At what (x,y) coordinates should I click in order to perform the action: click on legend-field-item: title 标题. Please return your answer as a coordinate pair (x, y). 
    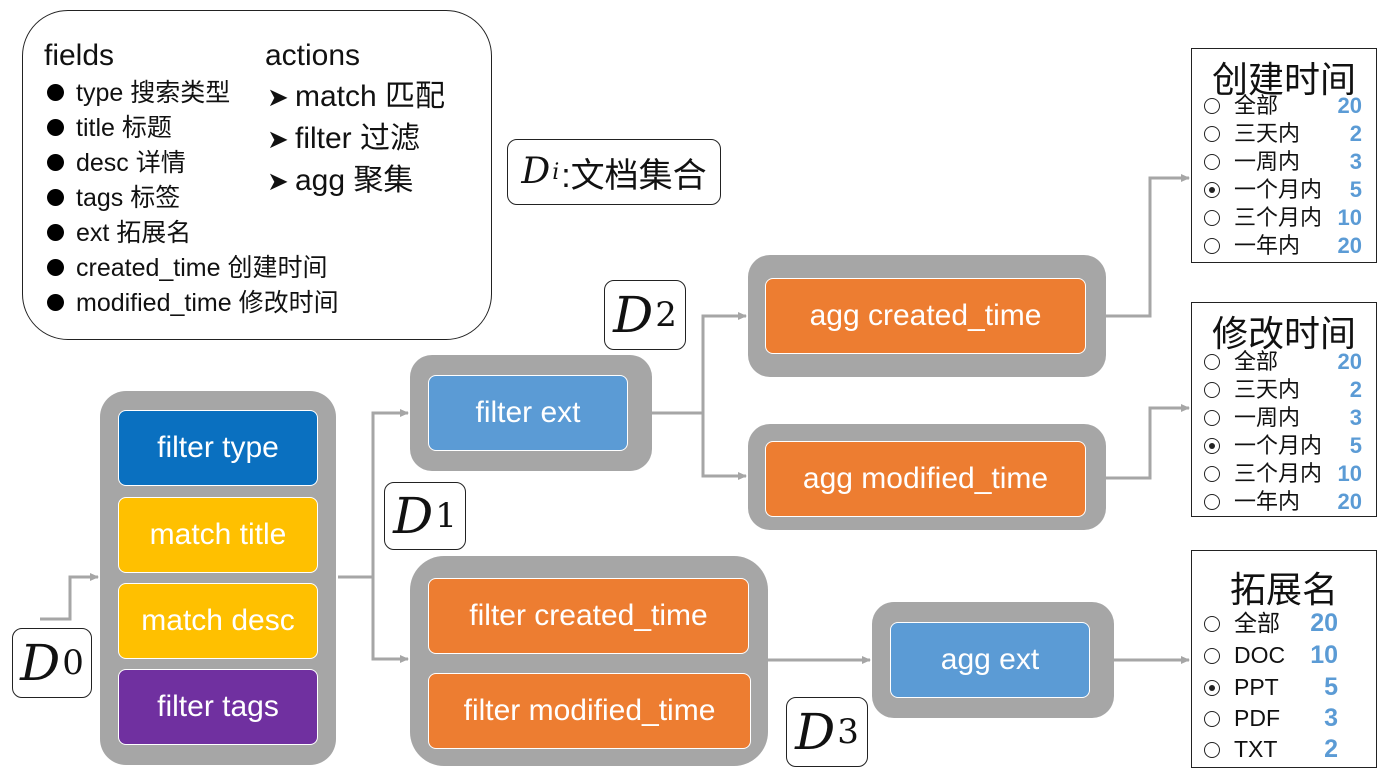
    Looking at the image, I should click on (109, 128).